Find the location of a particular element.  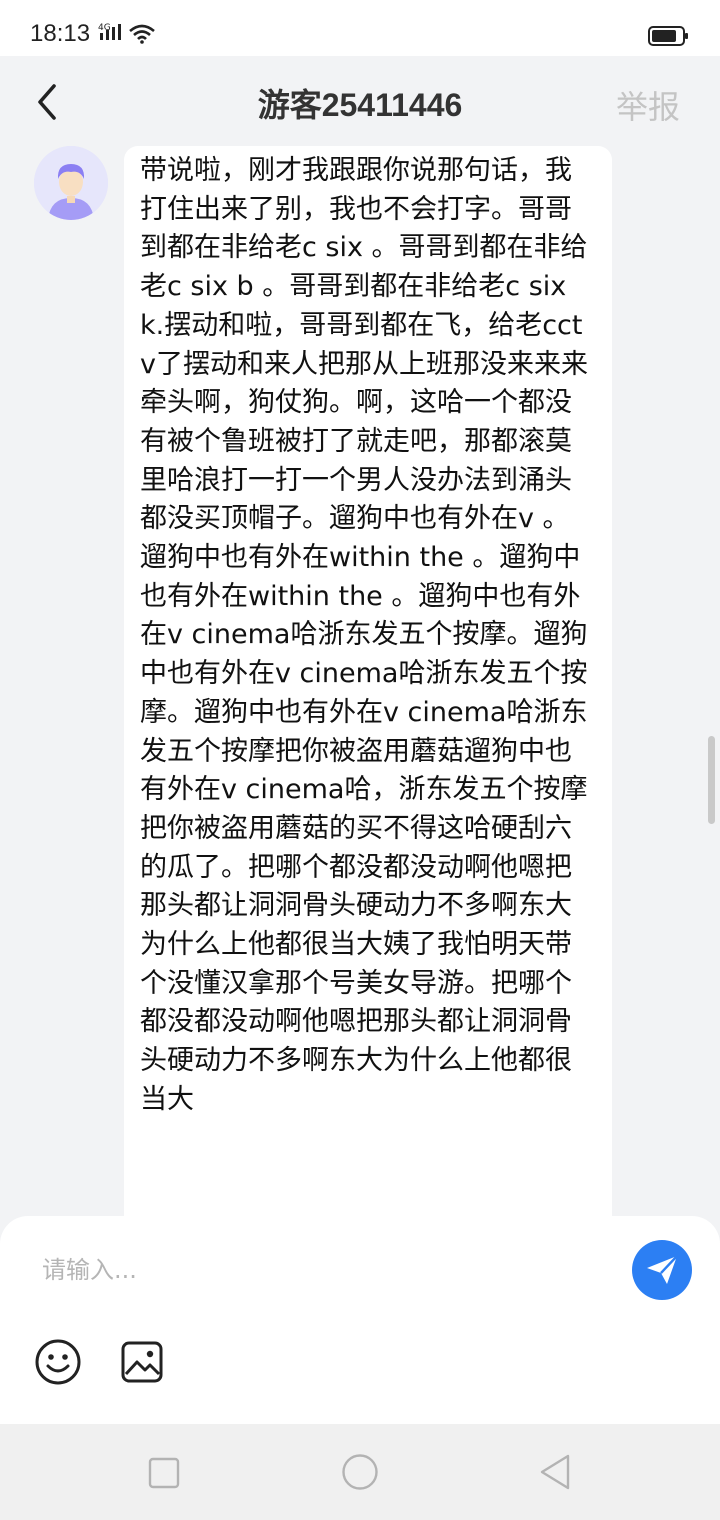

user-avatar-icon is located at coordinates (71, 183).